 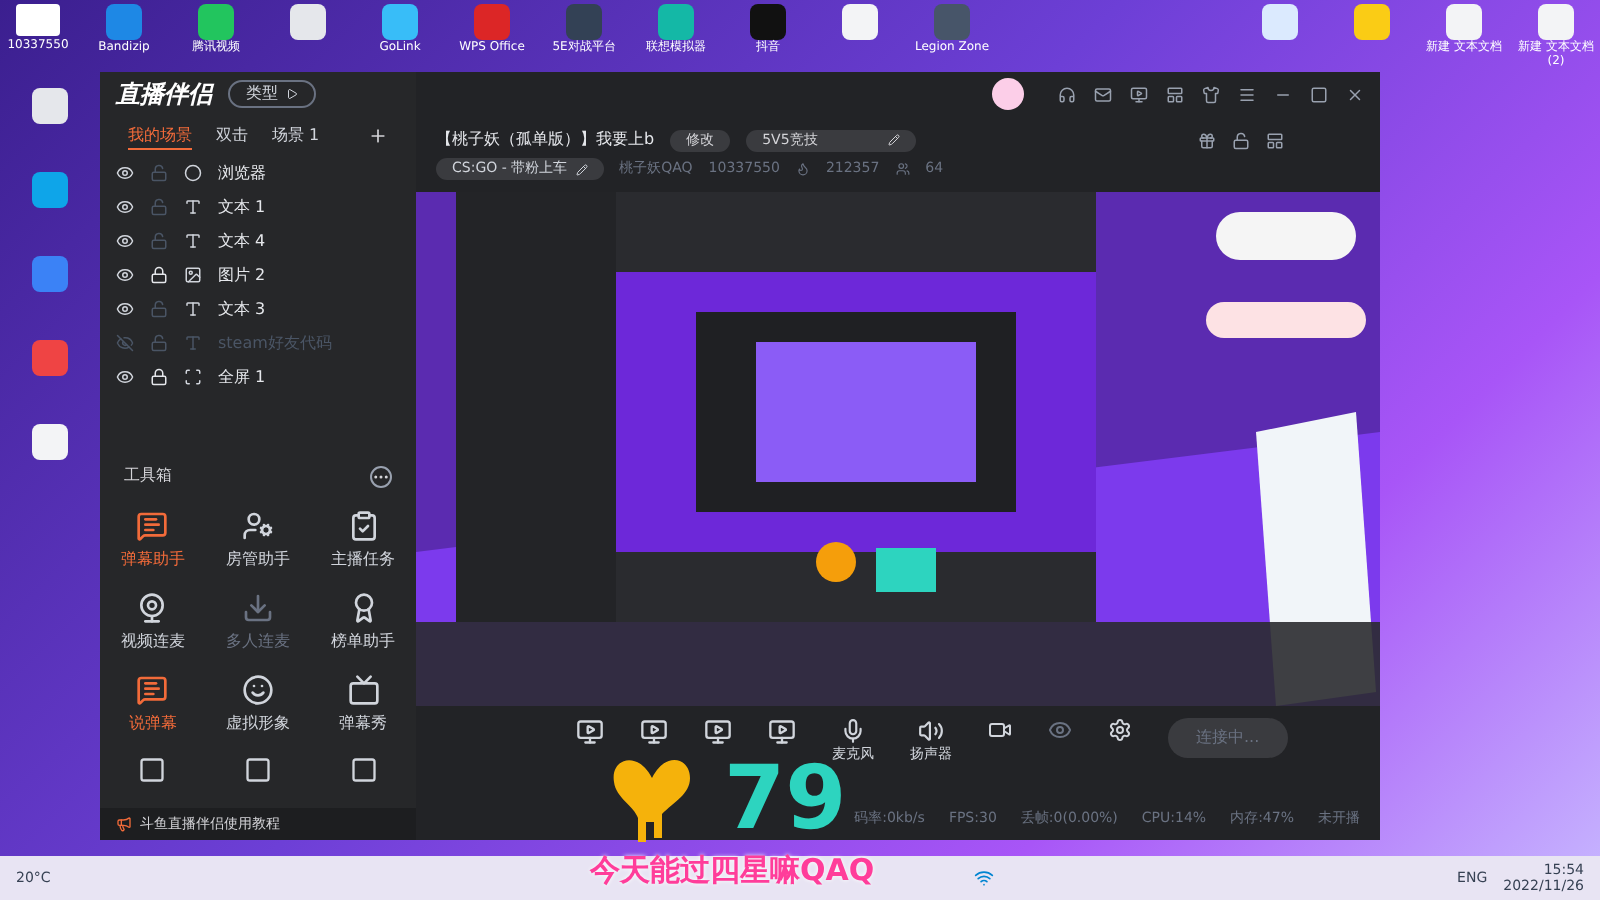 I want to click on avatar, so click(x=1008, y=94).